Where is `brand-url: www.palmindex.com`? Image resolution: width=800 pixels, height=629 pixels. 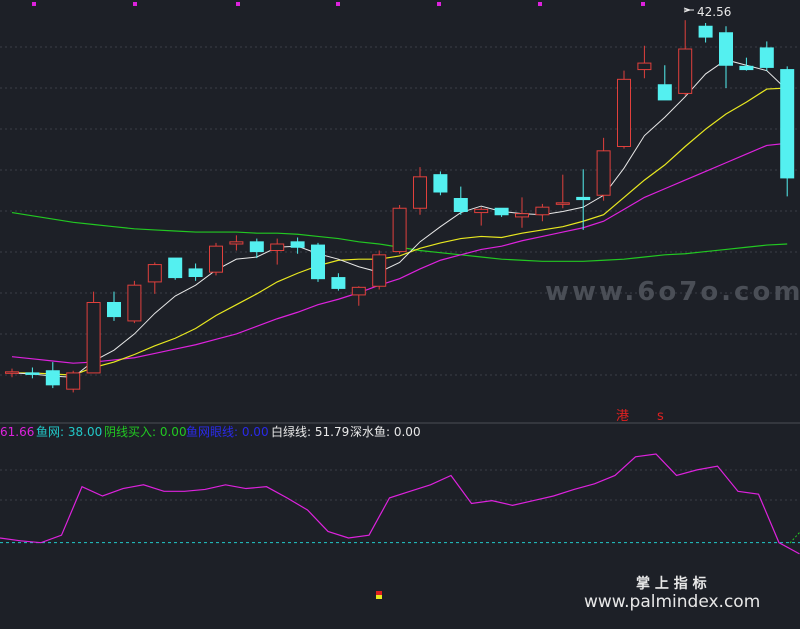 brand-url: www.palmindex.com is located at coordinates (672, 602).